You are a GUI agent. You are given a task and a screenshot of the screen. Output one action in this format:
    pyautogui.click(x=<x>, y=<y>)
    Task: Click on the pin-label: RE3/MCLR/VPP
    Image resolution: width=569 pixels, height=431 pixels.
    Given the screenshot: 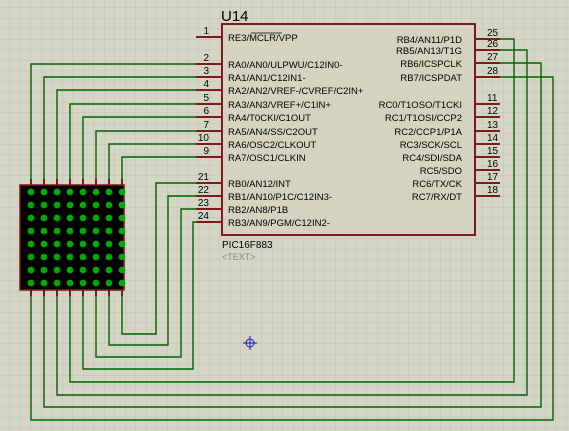 What is the action you would take?
    pyautogui.click(x=263, y=38)
    